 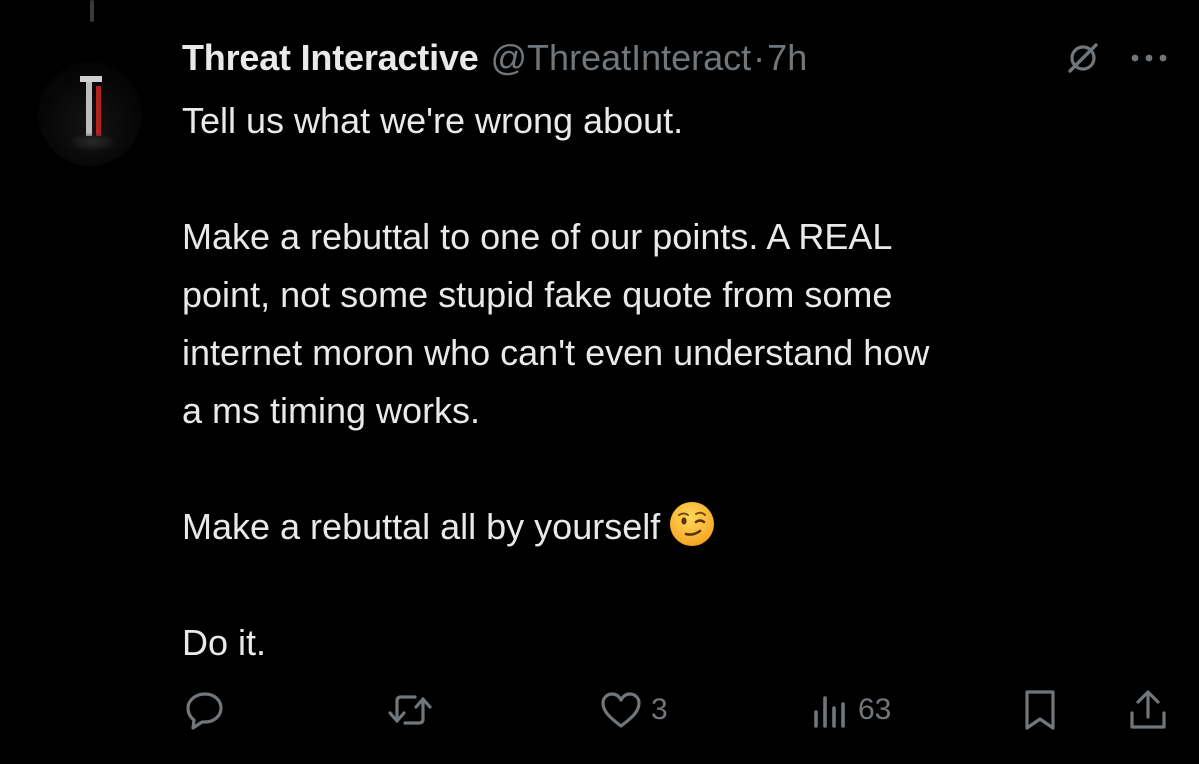 I want to click on retweet-button, so click(x=410, y=710).